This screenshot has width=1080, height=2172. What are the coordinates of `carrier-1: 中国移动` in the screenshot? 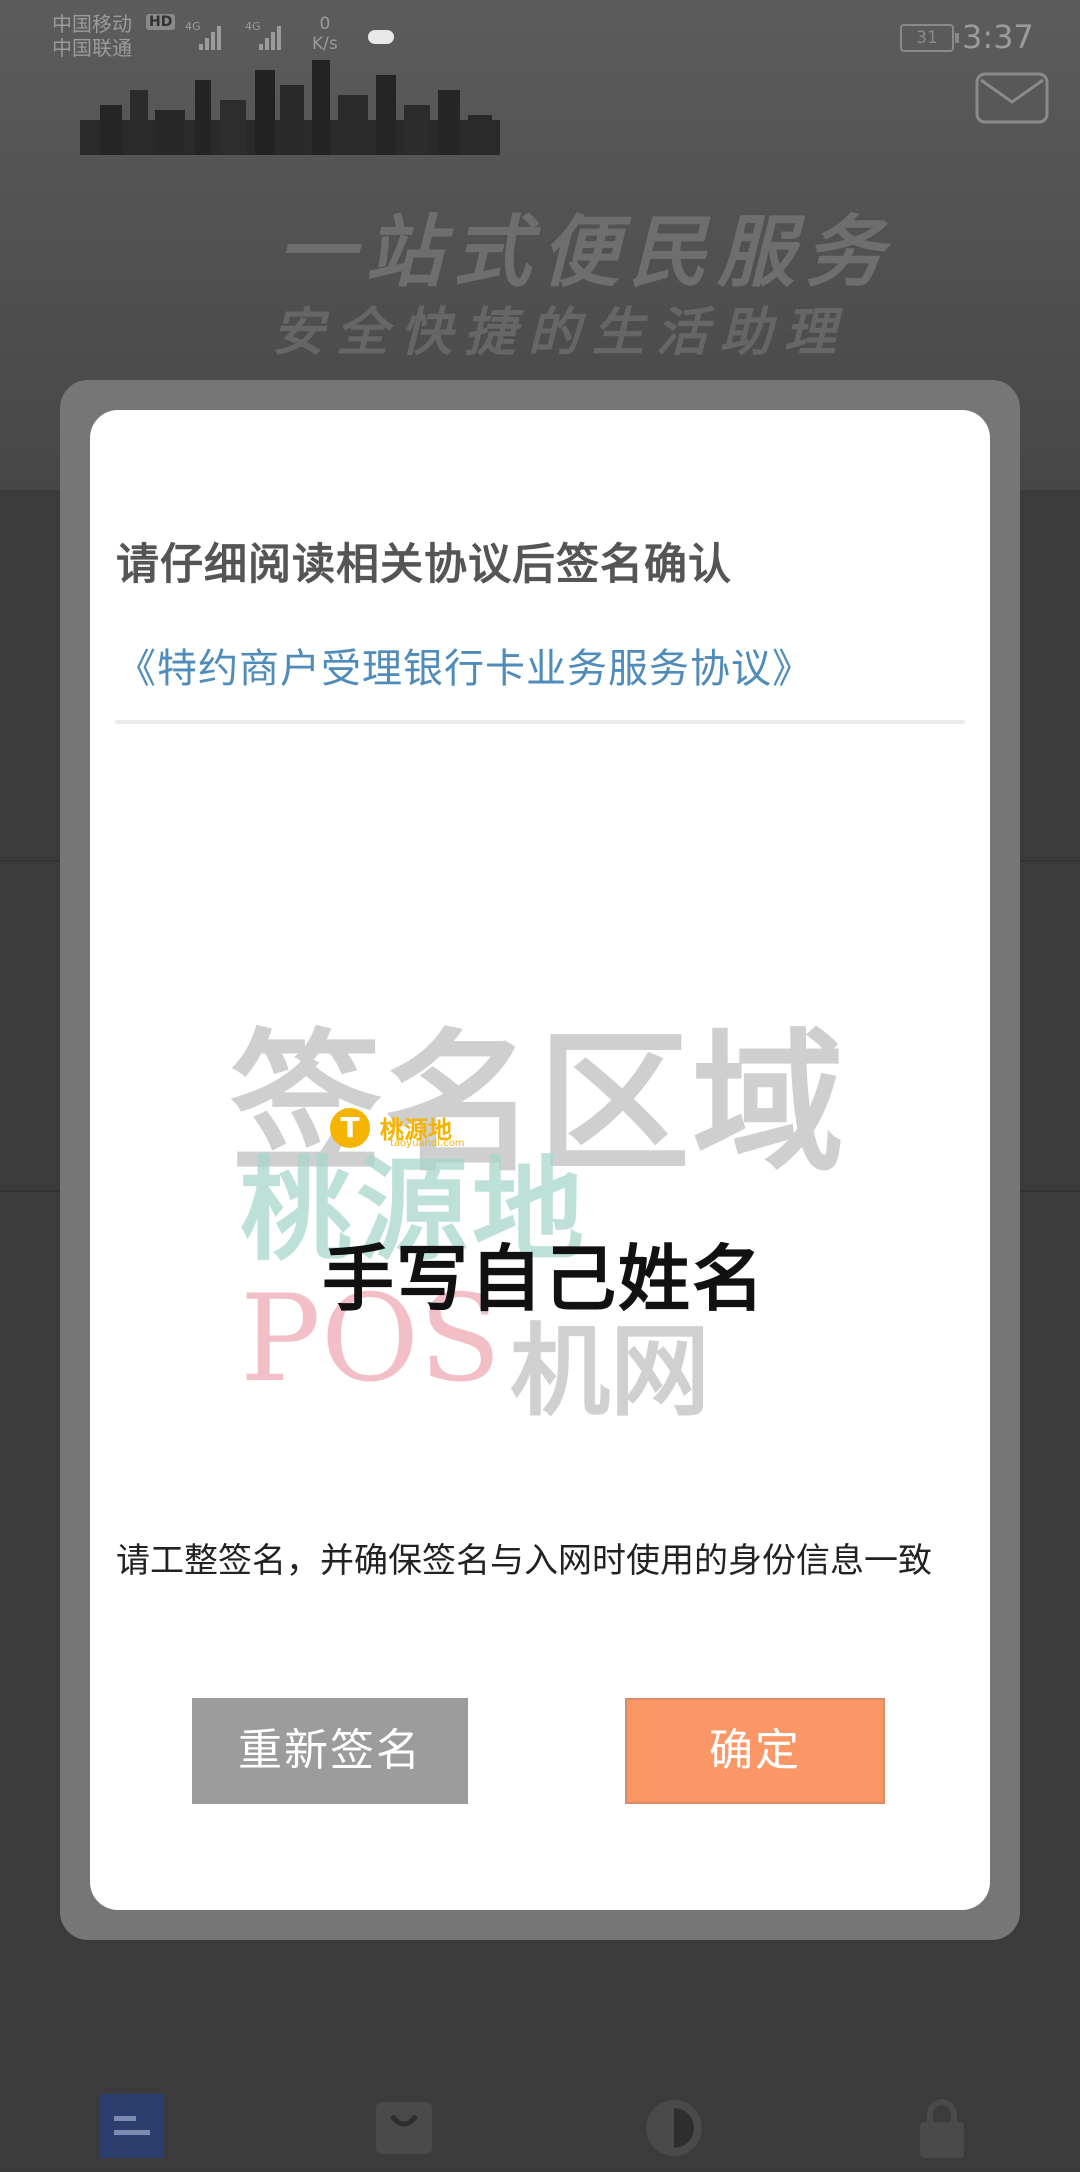 It's located at (92, 24).